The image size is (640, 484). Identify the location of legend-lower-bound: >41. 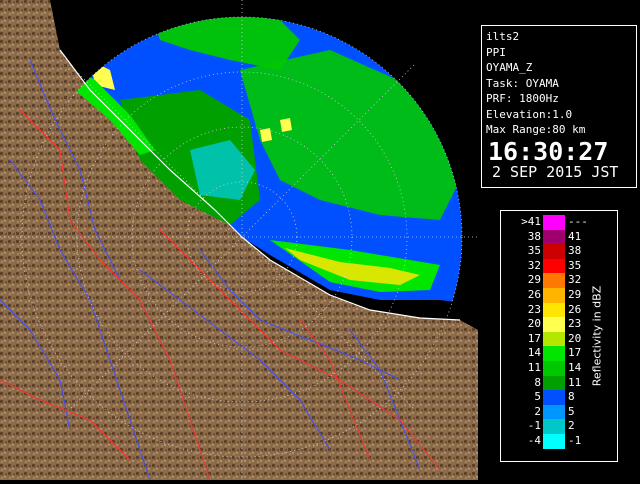
(531, 221).